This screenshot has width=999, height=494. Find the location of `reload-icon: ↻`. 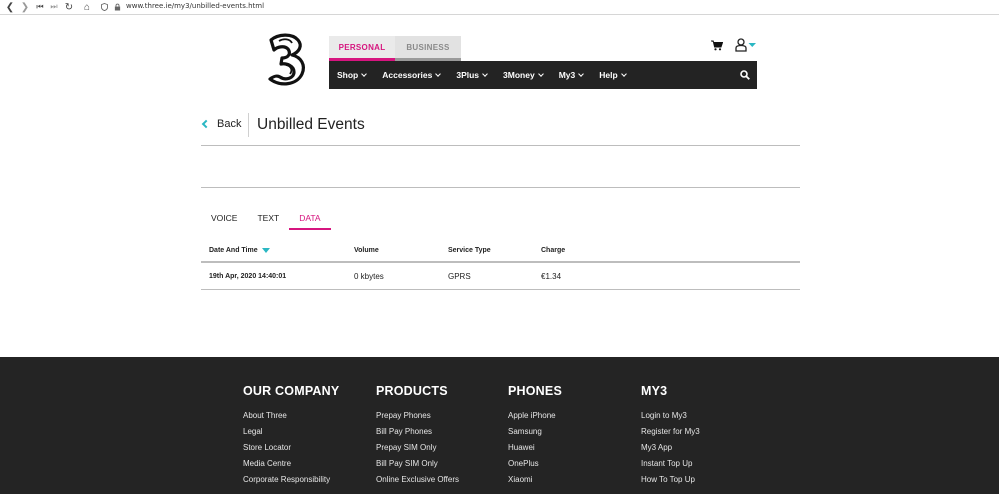

reload-icon: ↻ is located at coordinates (69, 7).